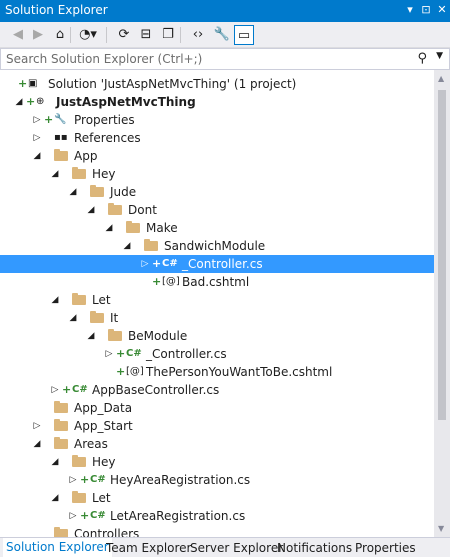 This screenshot has height=557, width=450. What do you see at coordinates (217, 210) in the screenshot?
I see `tree-folder-row: ◢ Dont` at bounding box center [217, 210].